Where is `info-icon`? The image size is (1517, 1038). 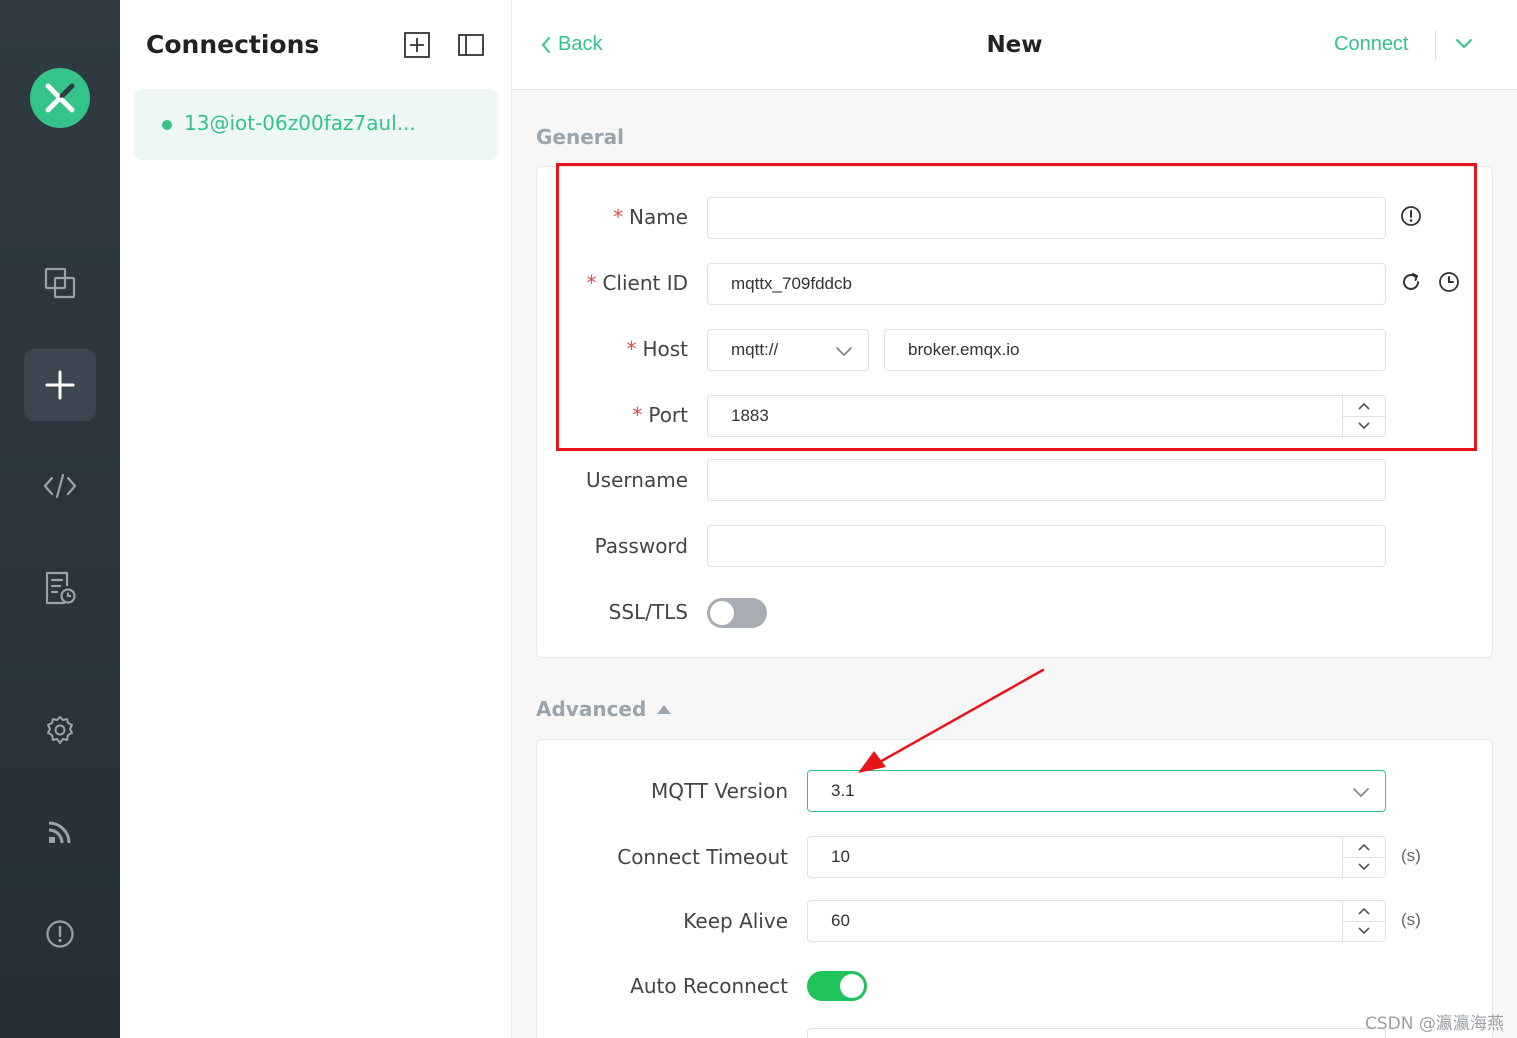
info-icon is located at coordinates (60, 934).